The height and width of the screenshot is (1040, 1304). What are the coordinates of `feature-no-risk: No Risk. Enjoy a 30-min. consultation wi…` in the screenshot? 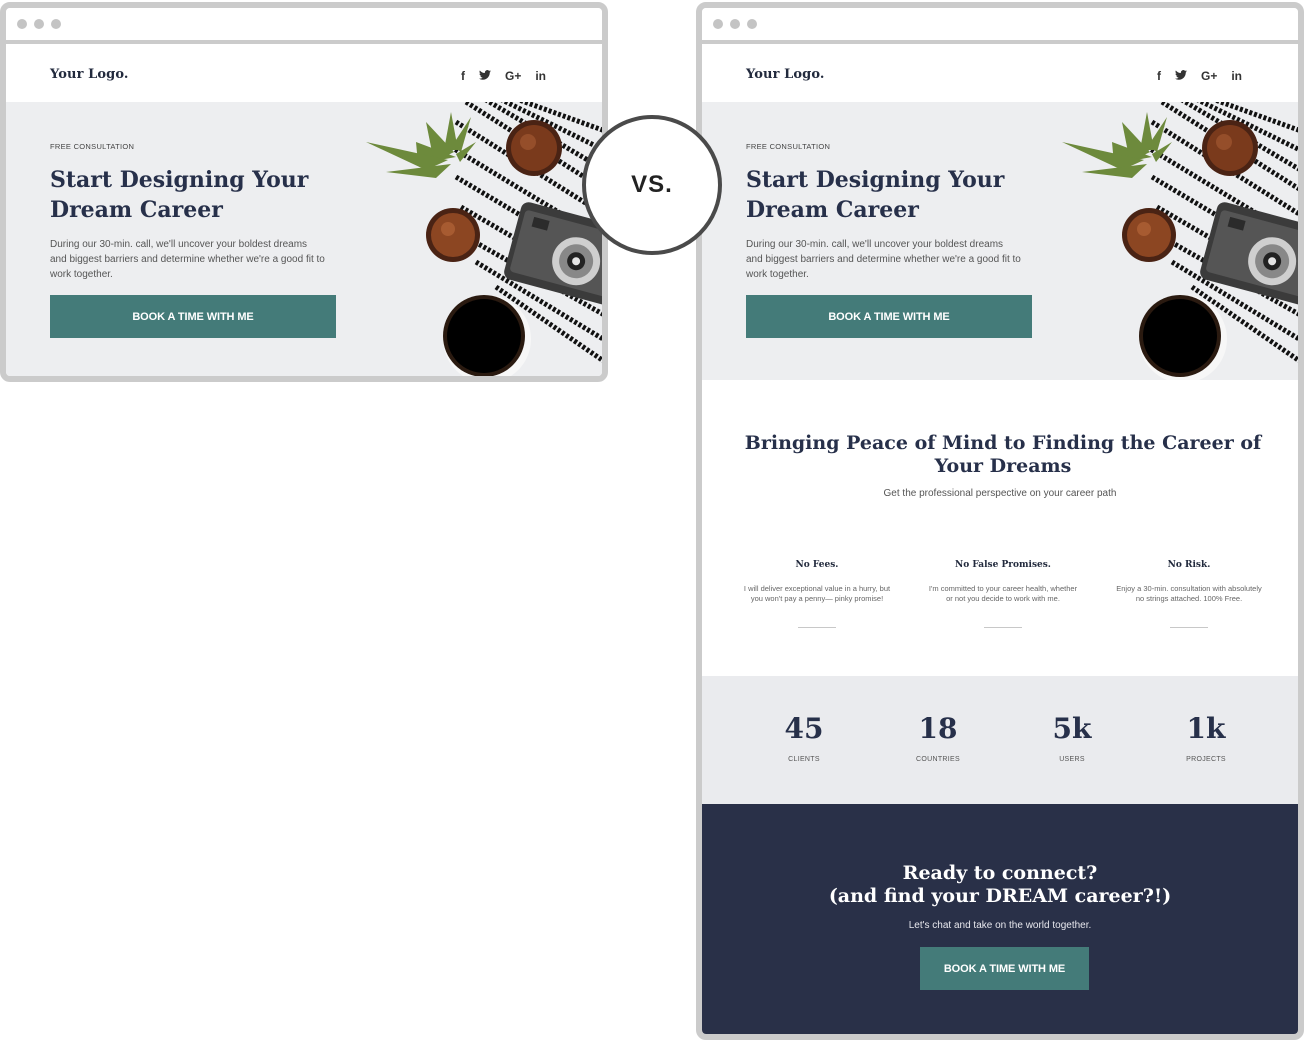 It's located at (1189, 582).